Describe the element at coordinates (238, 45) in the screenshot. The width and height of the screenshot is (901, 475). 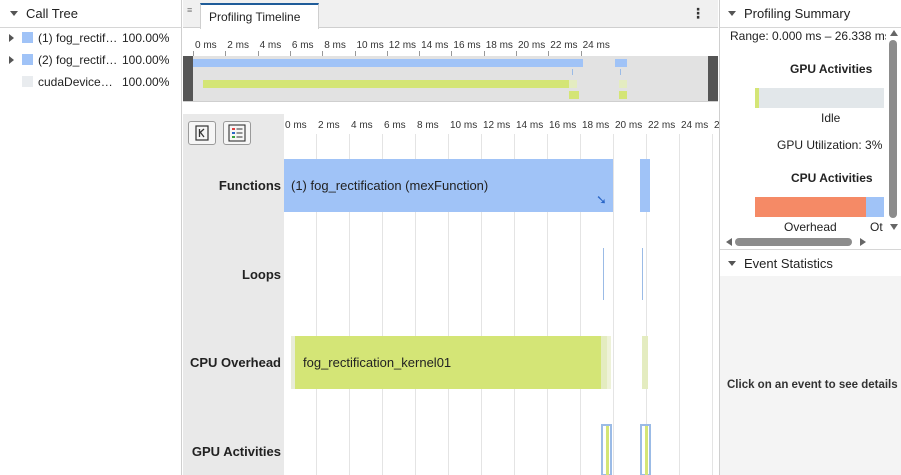
I see `overview-tick-label: 2 ms` at that location.